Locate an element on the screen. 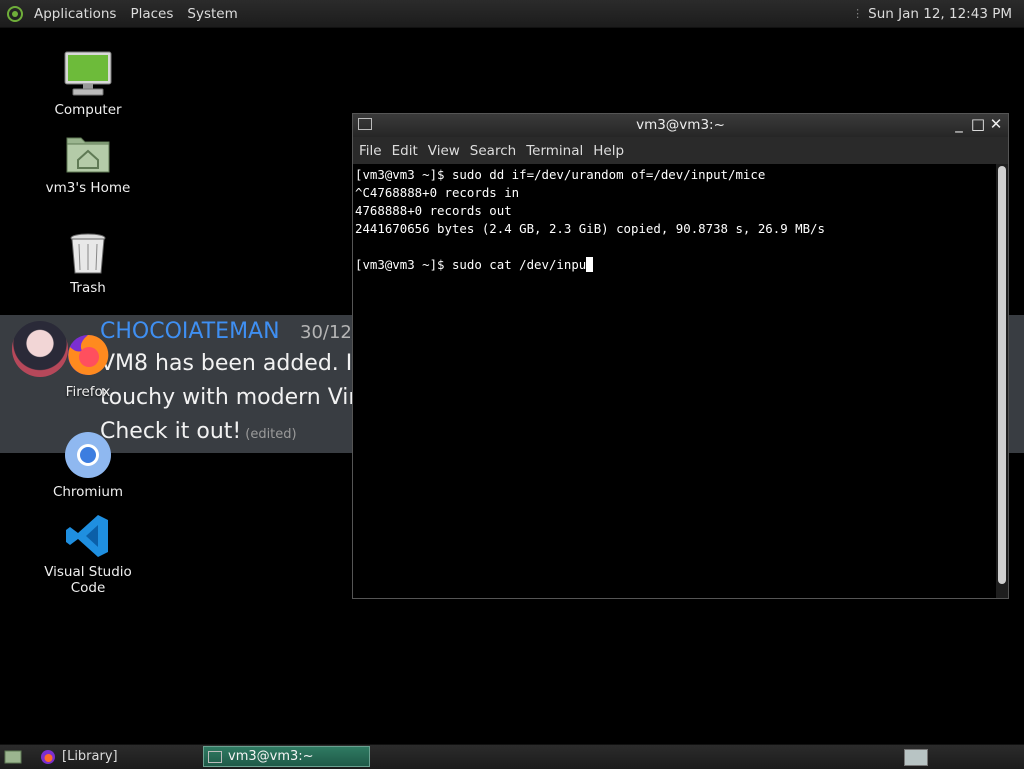 The height and width of the screenshot is (769, 1024). vscode-icon is located at coordinates (87, 536).